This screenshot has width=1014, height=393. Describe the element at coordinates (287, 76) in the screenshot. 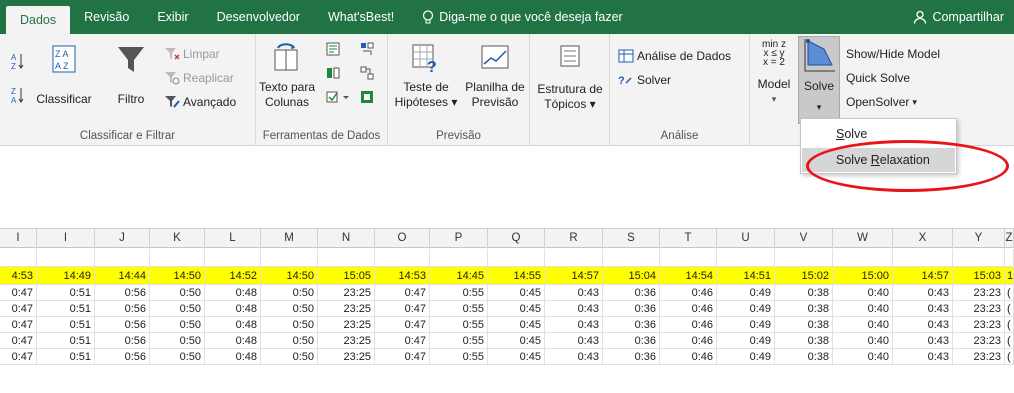

I see `text-to-columns-button: Texto para Colunas` at that location.